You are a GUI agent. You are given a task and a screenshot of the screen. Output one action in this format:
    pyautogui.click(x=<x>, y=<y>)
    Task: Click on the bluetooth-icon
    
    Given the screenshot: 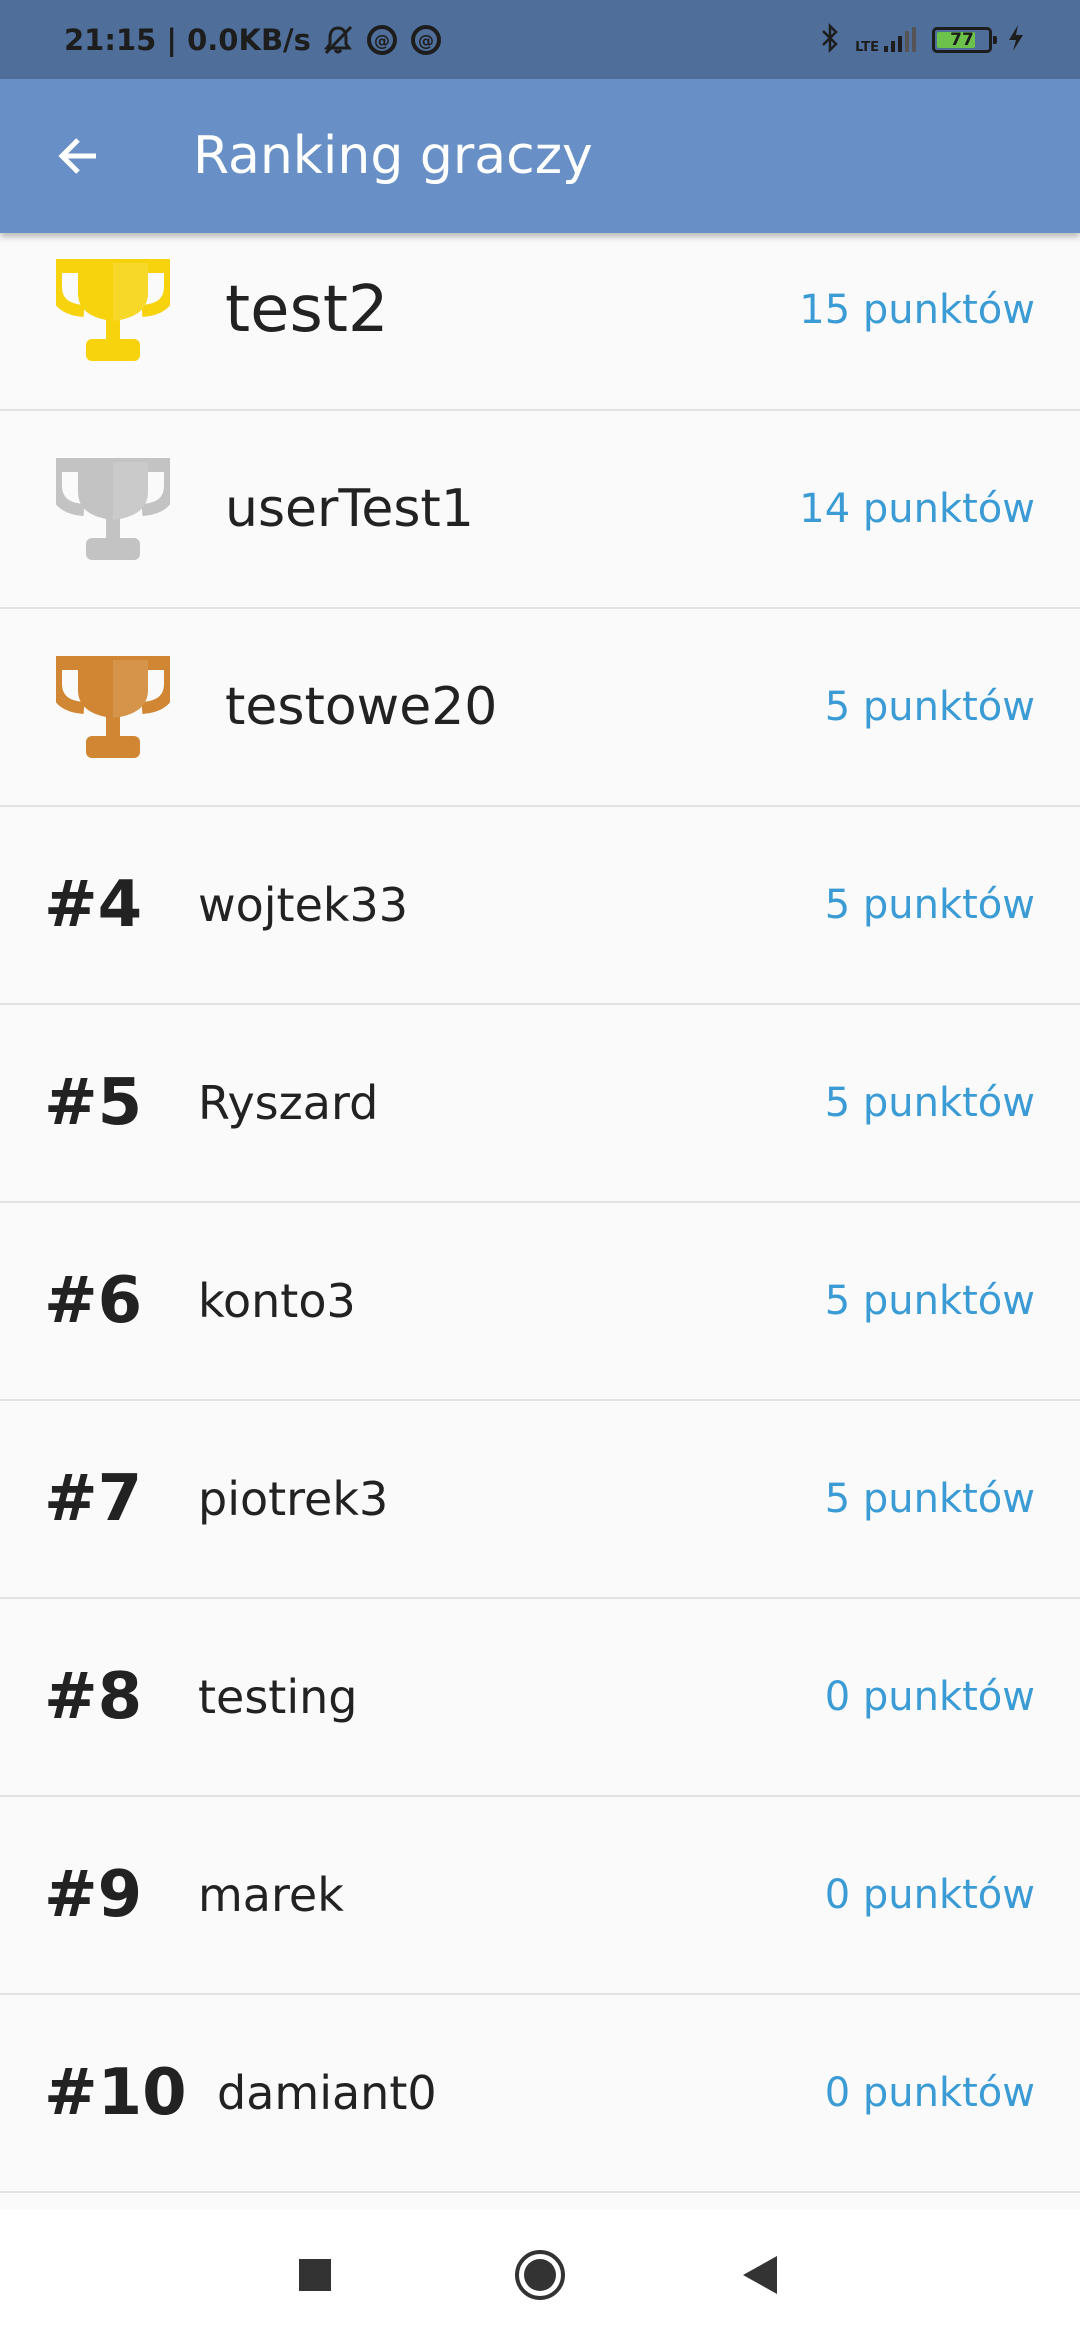 What is the action you would take?
    pyautogui.click(x=830, y=40)
    